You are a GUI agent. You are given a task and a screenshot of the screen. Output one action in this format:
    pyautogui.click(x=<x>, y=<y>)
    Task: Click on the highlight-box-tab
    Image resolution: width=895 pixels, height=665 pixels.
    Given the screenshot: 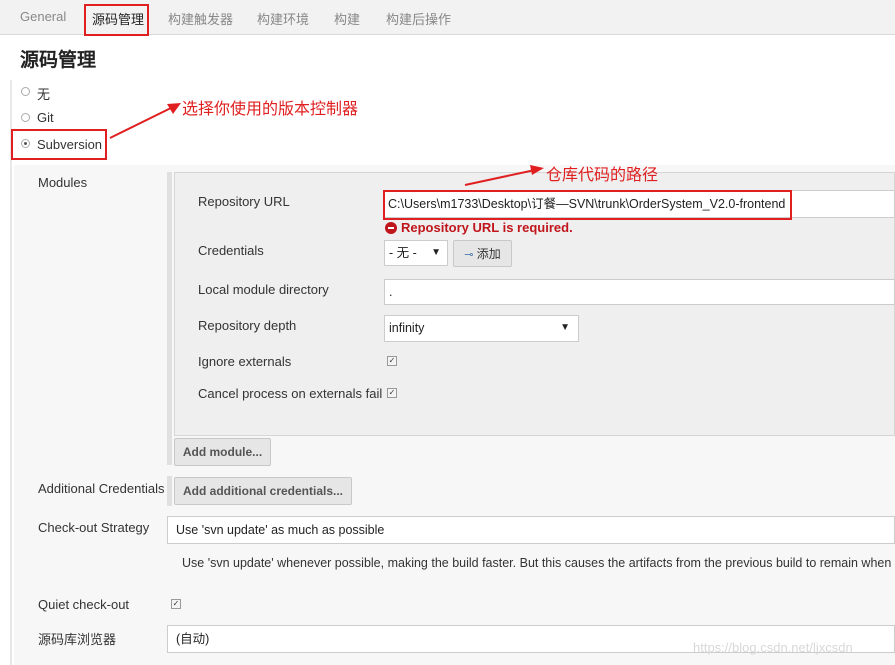 What is the action you would take?
    pyautogui.click(x=116, y=20)
    